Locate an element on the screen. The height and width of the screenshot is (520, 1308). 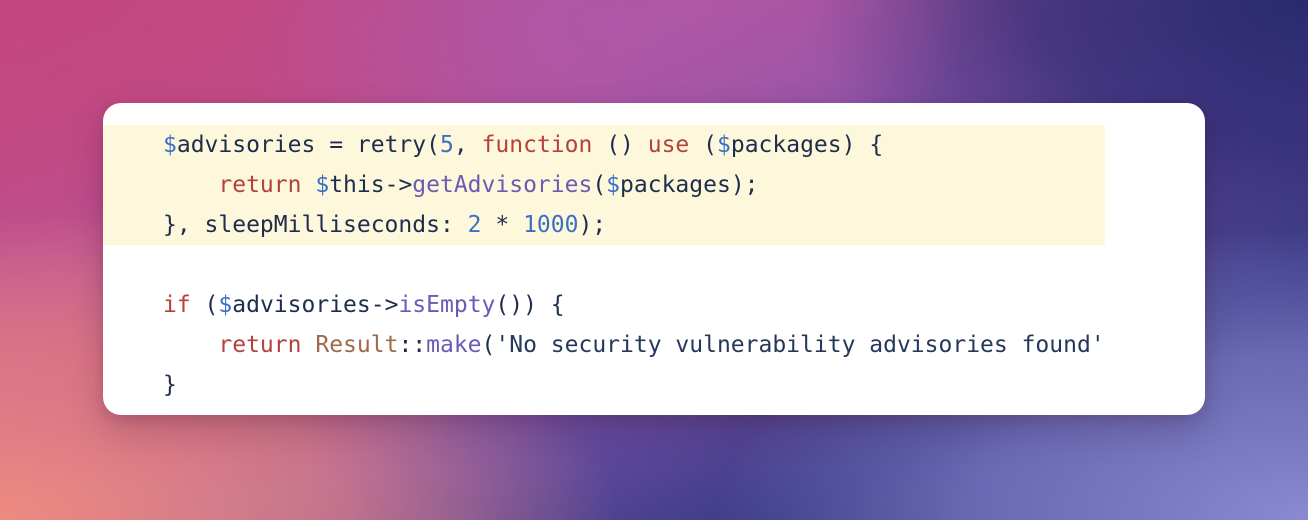
code-line: }, sleepMilliseconds: 2 * 1000); is located at coordinates (604, 225).